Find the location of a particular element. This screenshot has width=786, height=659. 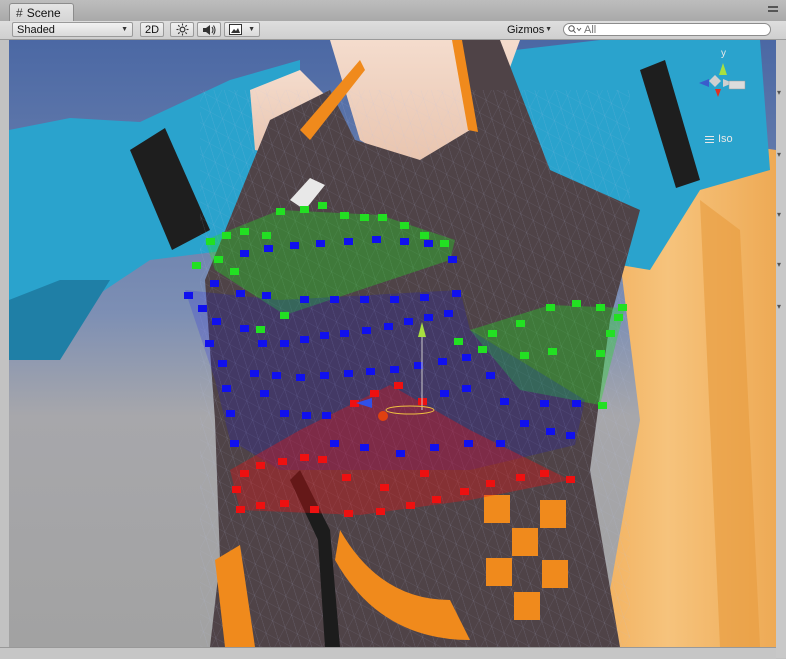

scene-audio-button is located at coordinates (209, 29).